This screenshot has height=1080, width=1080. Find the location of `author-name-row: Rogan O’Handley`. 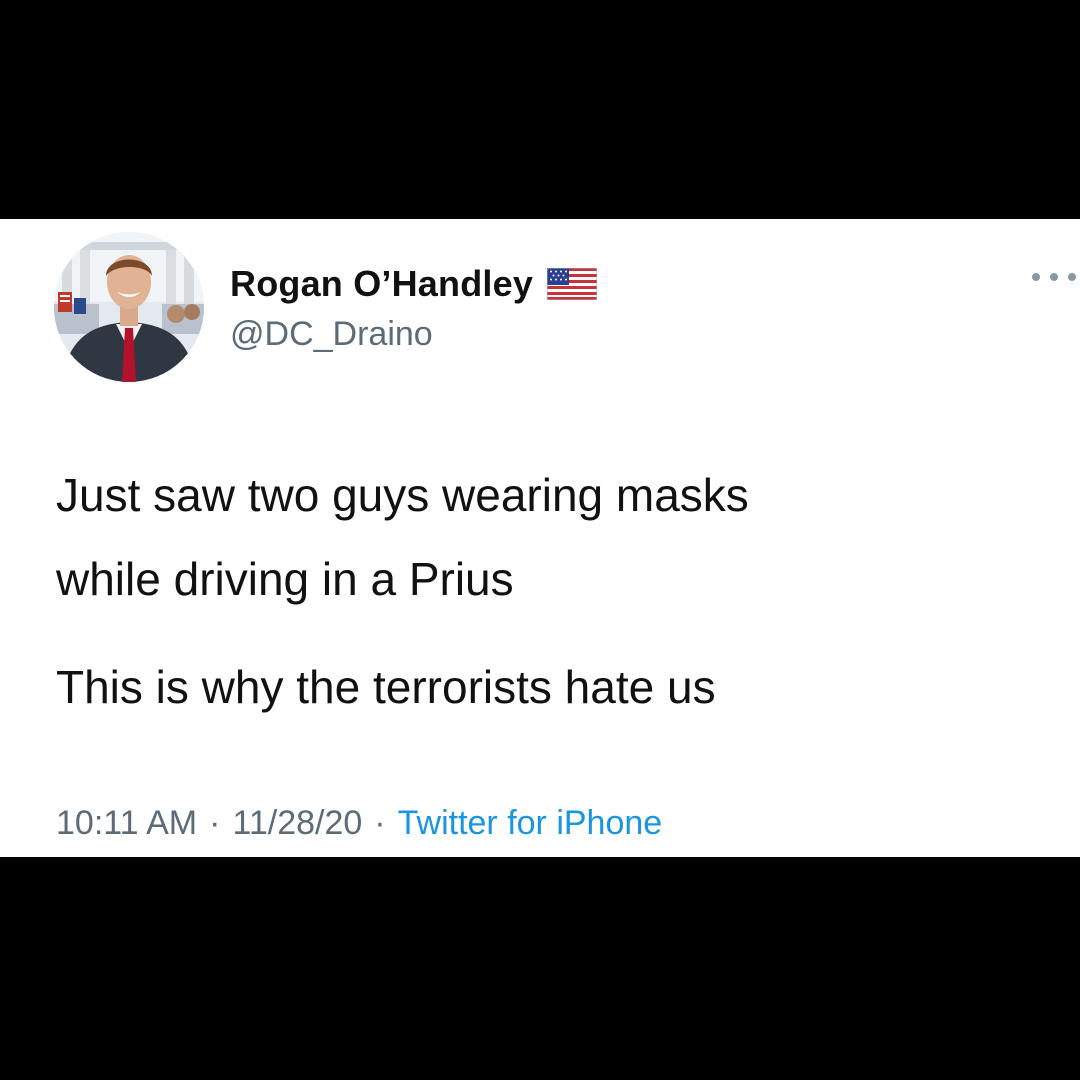

author-name-row: Rogan O’Handley is located at coordinates (414, 284).